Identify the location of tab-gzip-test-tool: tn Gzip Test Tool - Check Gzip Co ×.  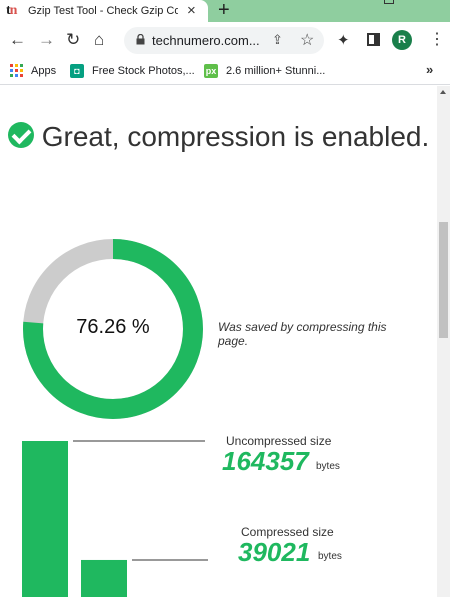
(104, 11).